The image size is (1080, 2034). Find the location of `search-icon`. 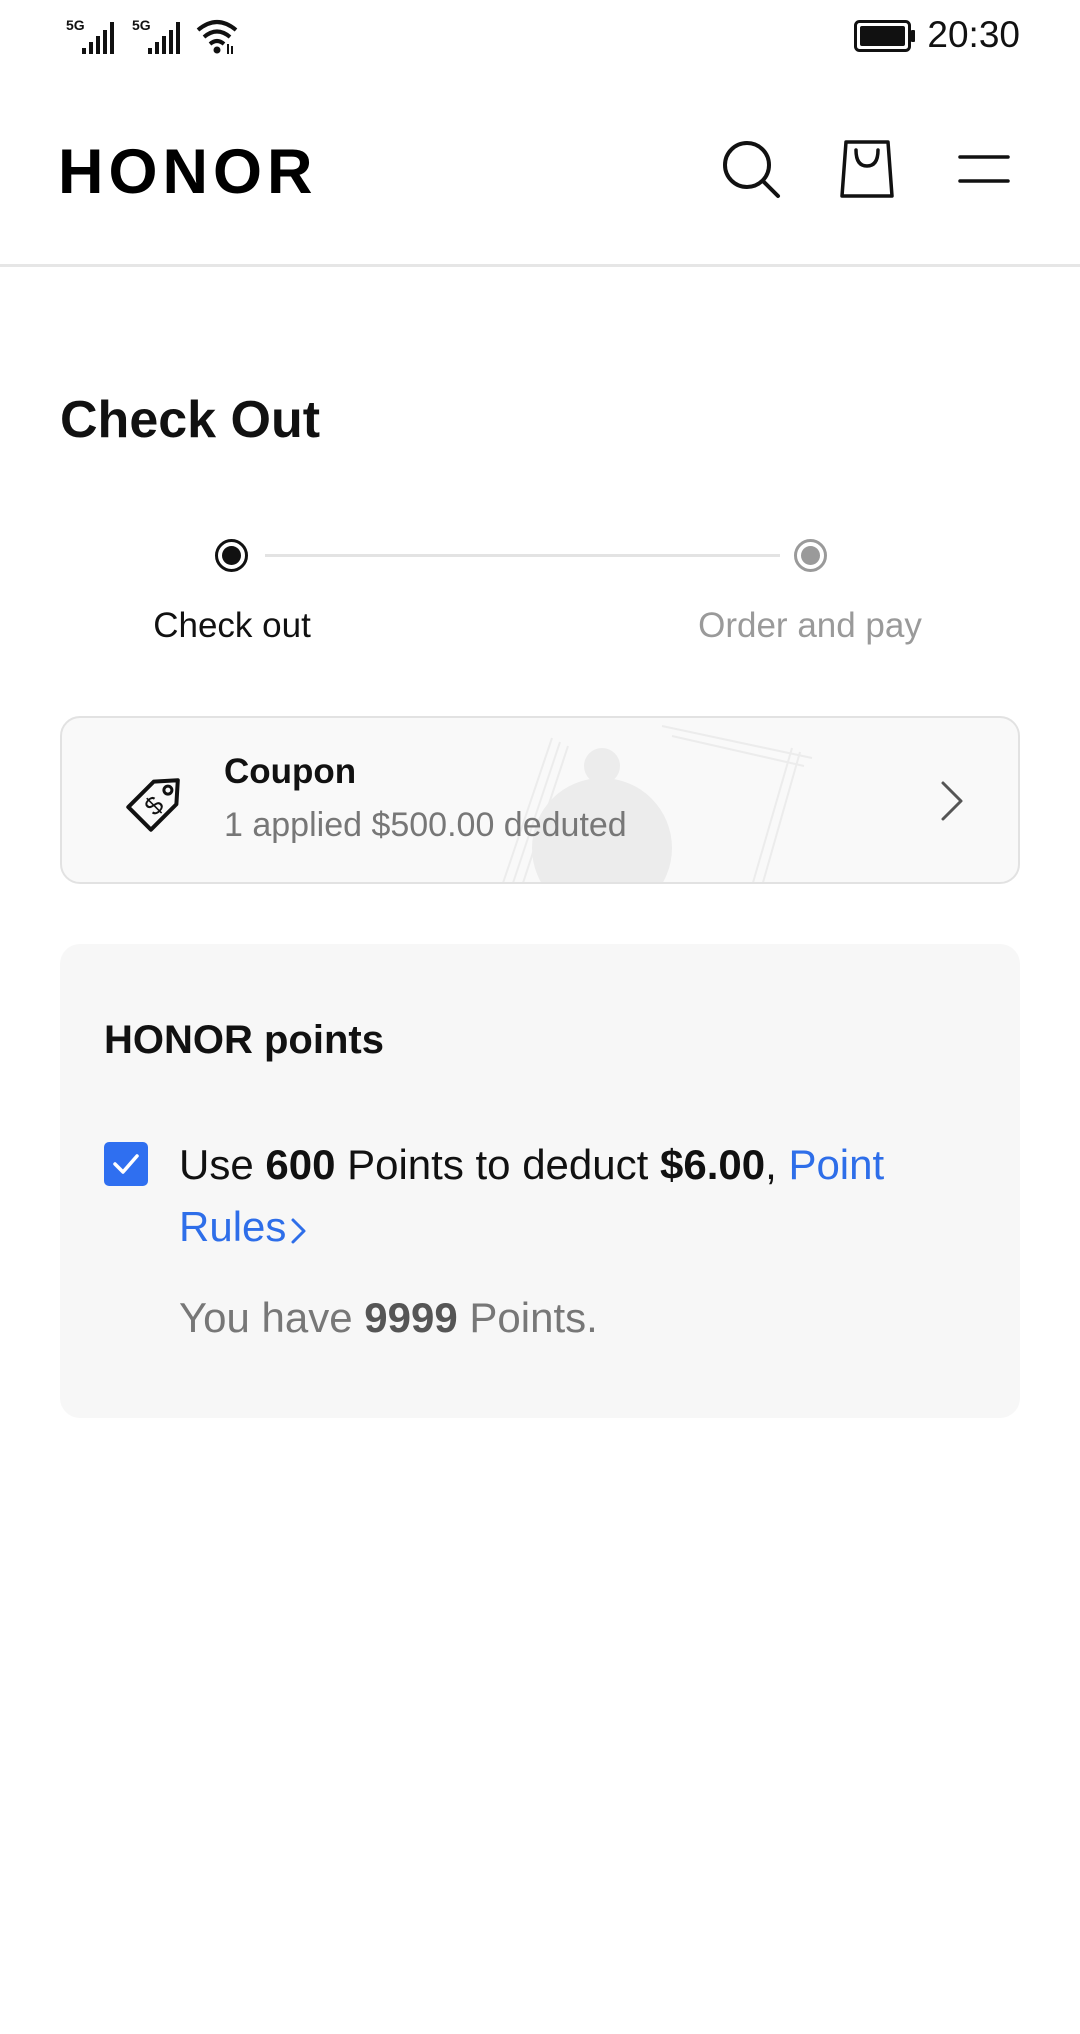

search-icon is located at coordinates (751, 169).